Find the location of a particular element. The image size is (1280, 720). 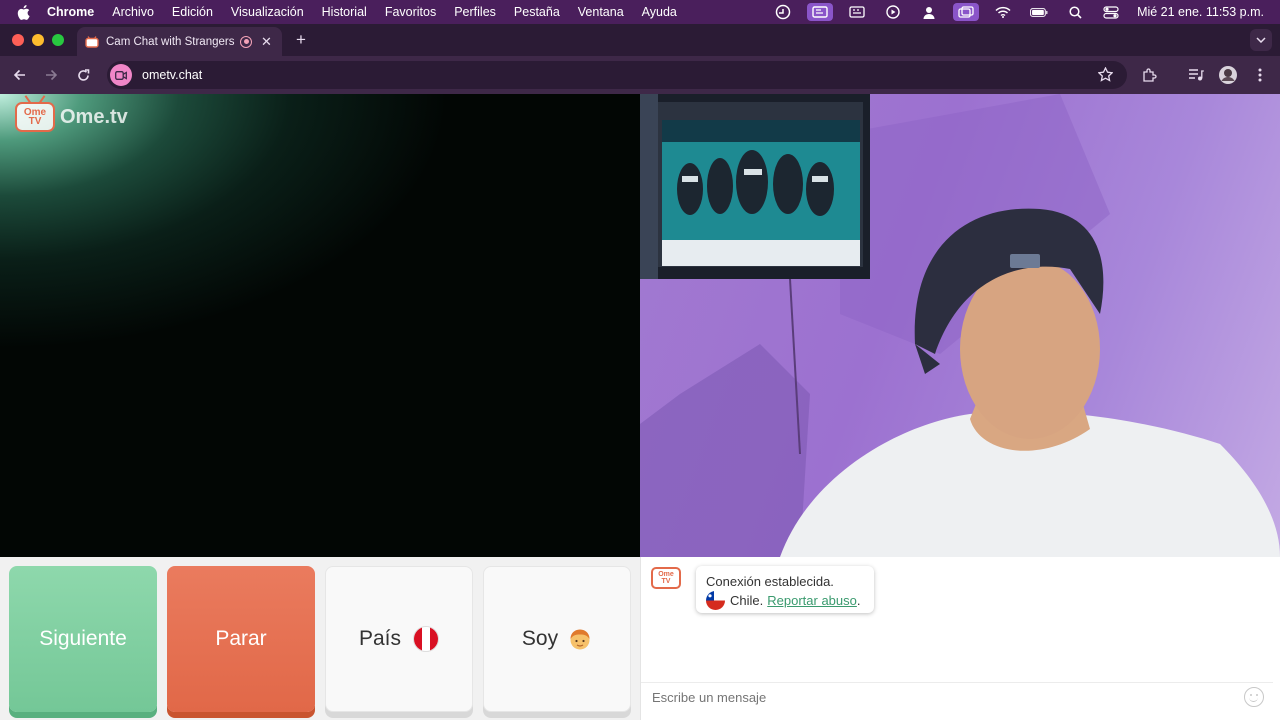

close-window-button is located at coordinates (18, 40).